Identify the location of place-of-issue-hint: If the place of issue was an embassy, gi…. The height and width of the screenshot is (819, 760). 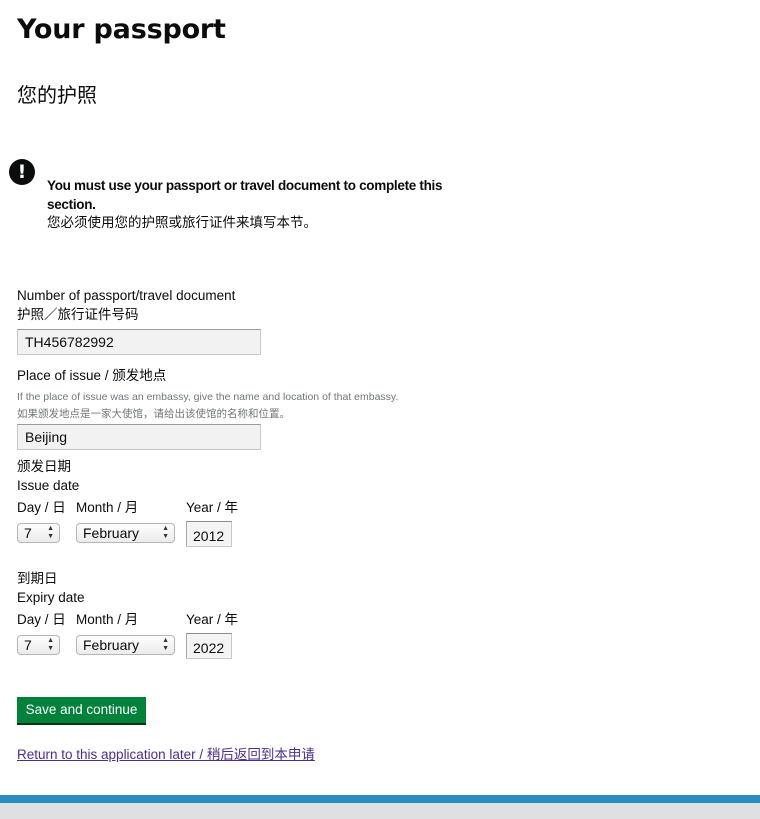
(208, 397).